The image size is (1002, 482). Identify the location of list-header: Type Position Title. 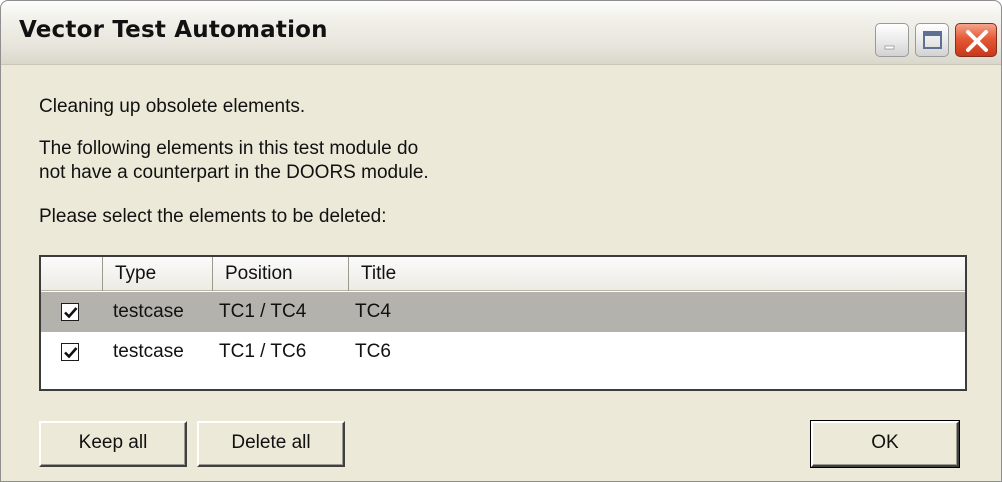
(503, 274).